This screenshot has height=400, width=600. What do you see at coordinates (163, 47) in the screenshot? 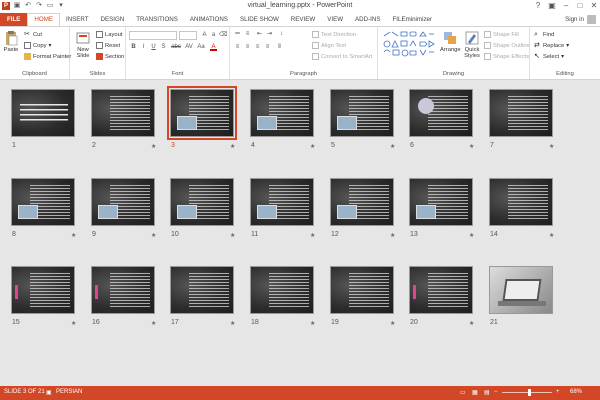
I see `shadow-button: S` at bounding box center [163, 47].